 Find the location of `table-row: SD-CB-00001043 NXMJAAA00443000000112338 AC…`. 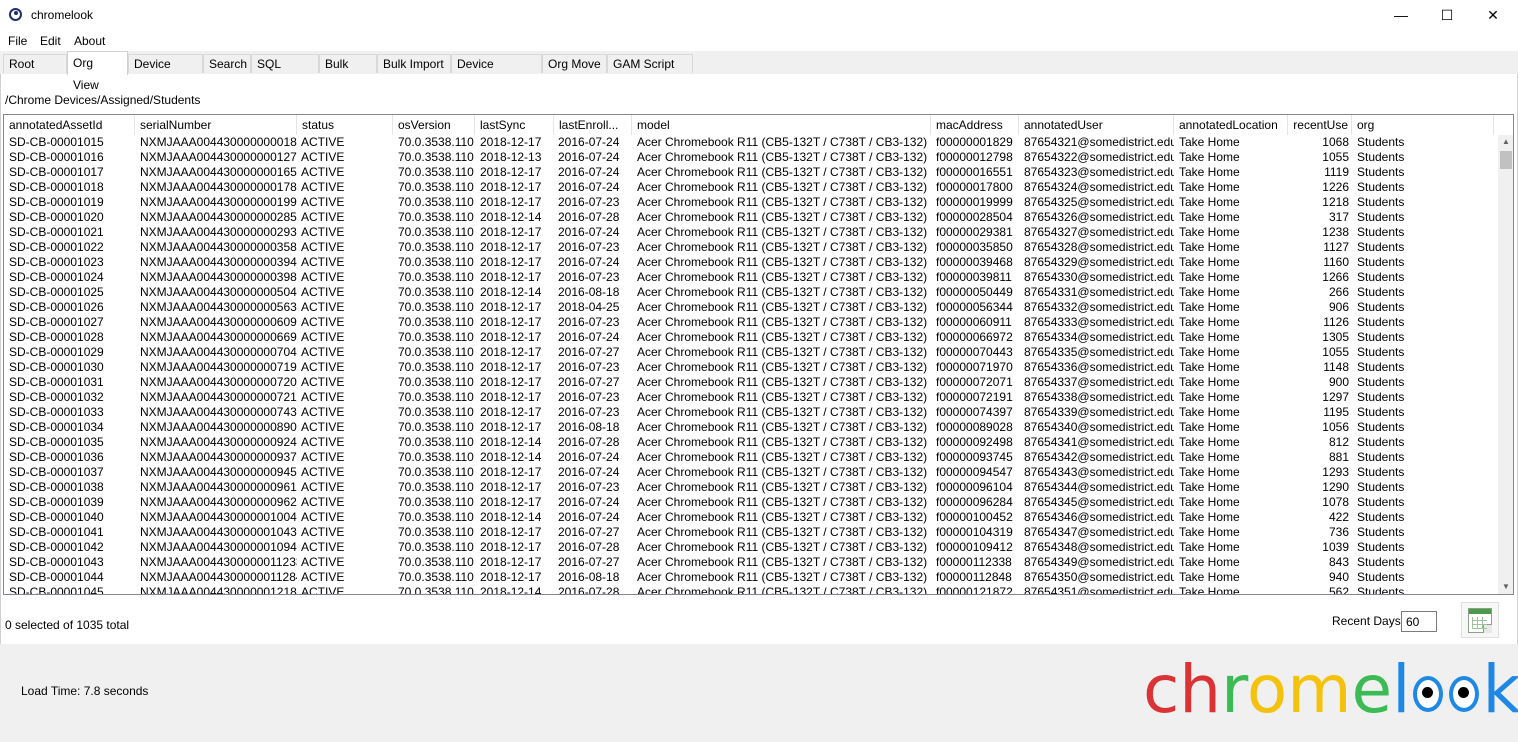

table-row: SD-CB-00001043 NXMJAAA00443000000112338 AC… is located at coordinates (750, 562).